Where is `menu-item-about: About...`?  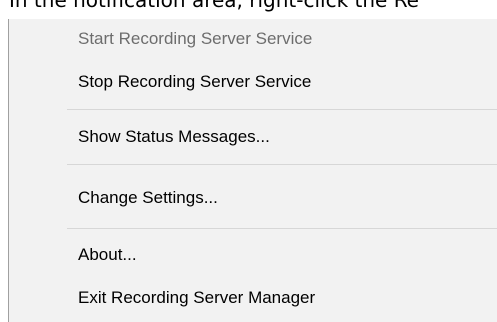 menu-item-about: About... is located at coordinates (107, 255).